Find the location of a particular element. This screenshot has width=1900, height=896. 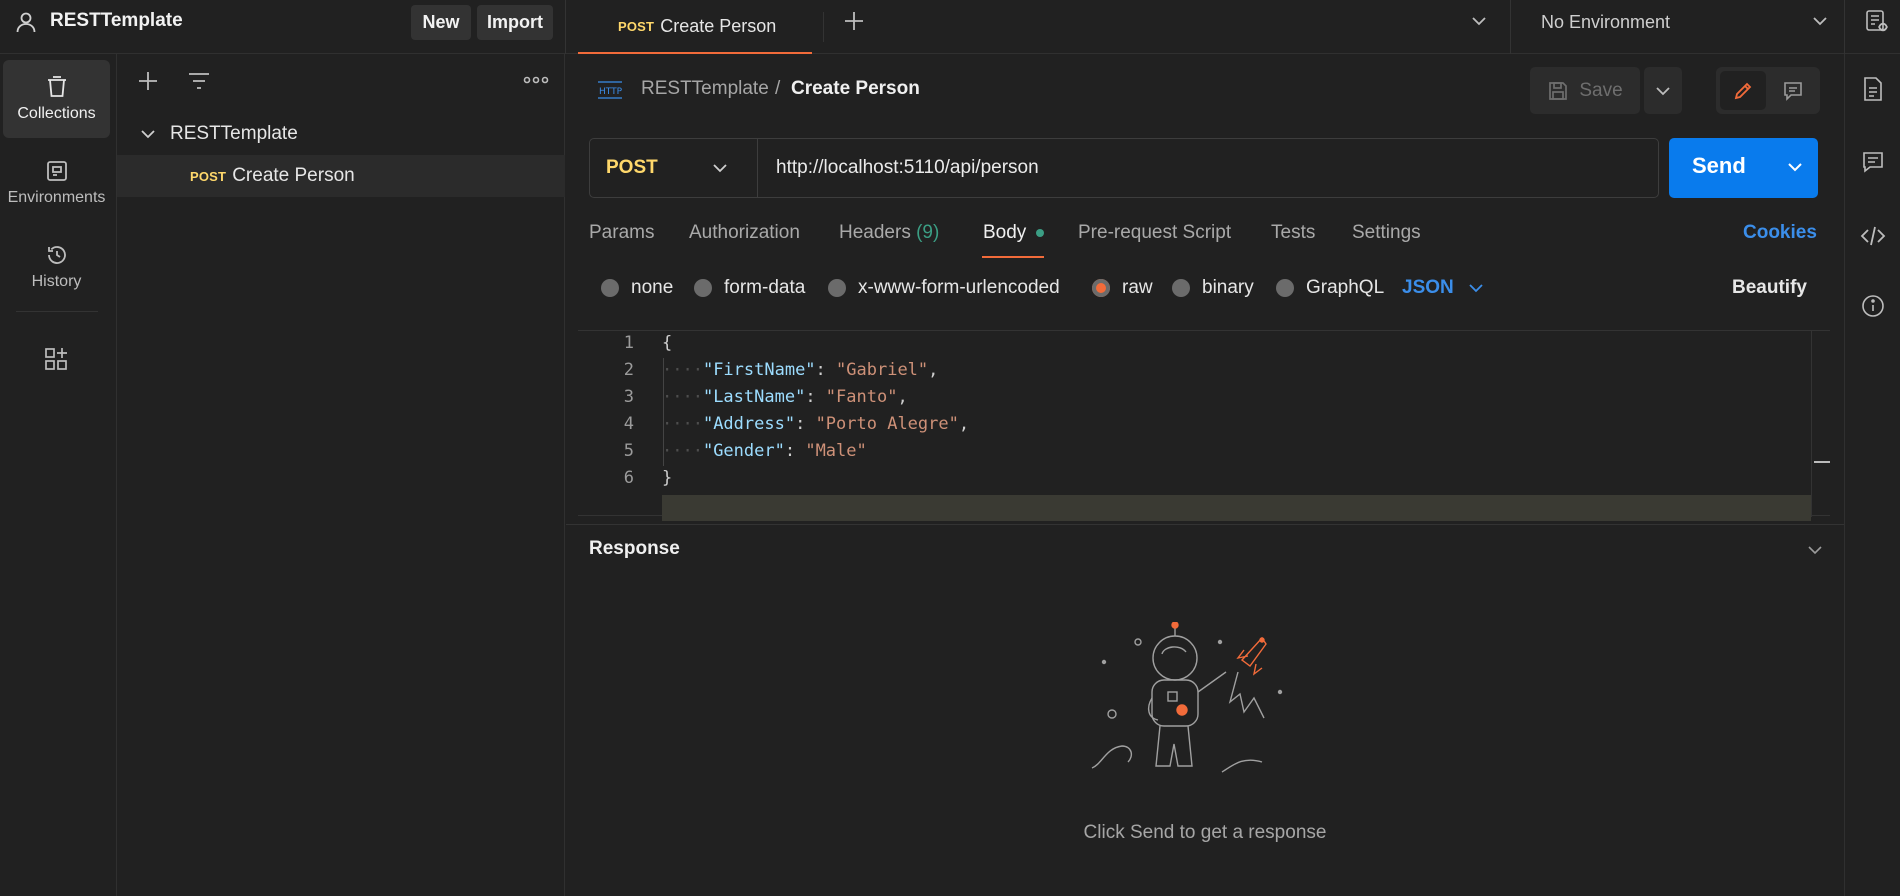

edit-mode-button is located at coordinates (1743, 90).